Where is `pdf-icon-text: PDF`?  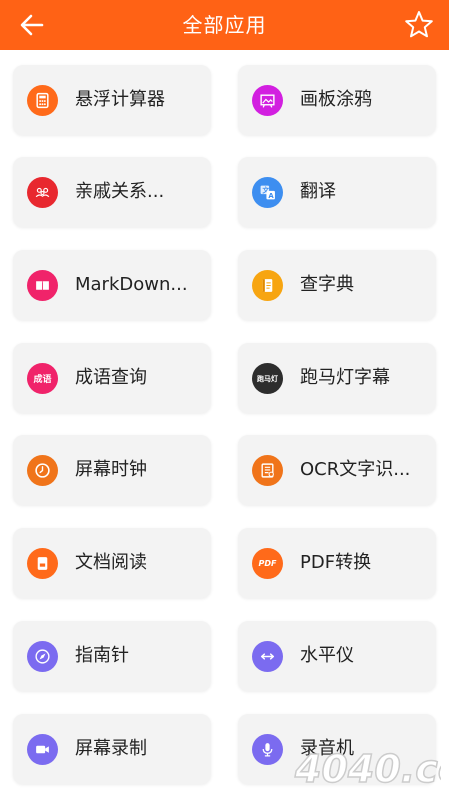 pdf-icon-text: PDF is located at coordinates (267, 563).